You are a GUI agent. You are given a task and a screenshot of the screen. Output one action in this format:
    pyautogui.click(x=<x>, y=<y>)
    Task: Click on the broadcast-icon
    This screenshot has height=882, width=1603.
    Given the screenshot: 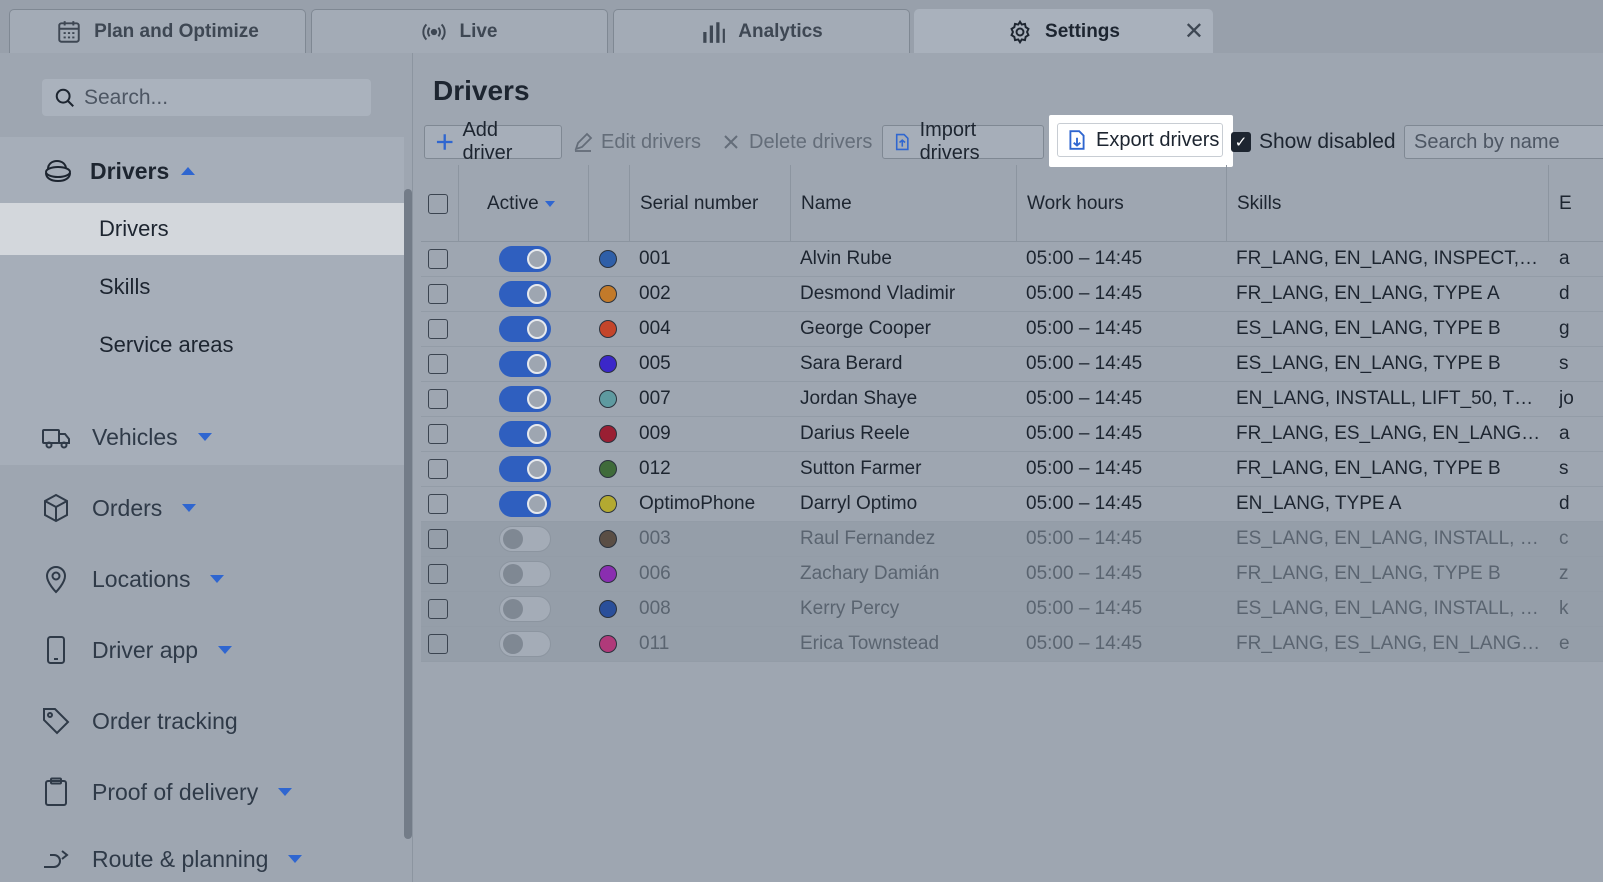 What is the action you would take?
    pyautogui.click(x=434, y=31)
    